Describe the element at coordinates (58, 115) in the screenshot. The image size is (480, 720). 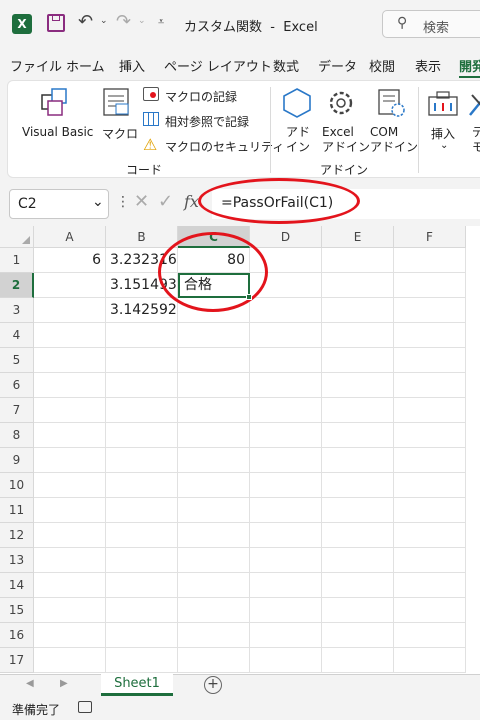
I see `visual-basic-button: Visual Basic` at that location.